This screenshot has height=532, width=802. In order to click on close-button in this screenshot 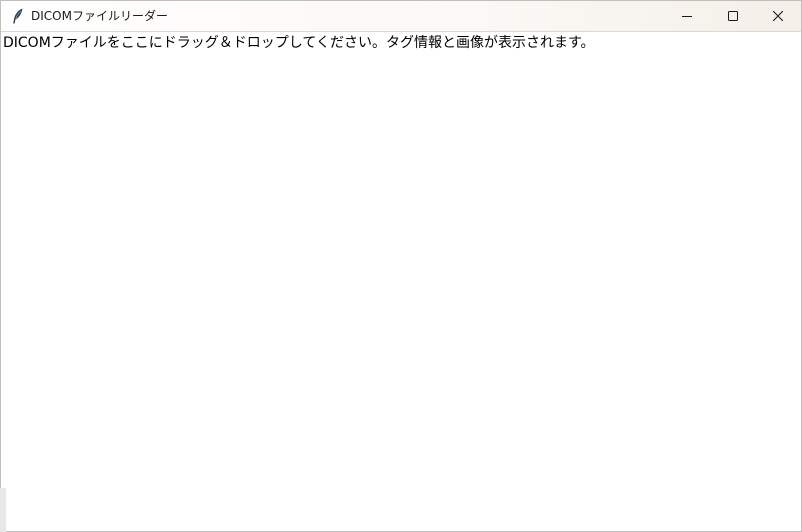, I will do `click(778, 16)`.